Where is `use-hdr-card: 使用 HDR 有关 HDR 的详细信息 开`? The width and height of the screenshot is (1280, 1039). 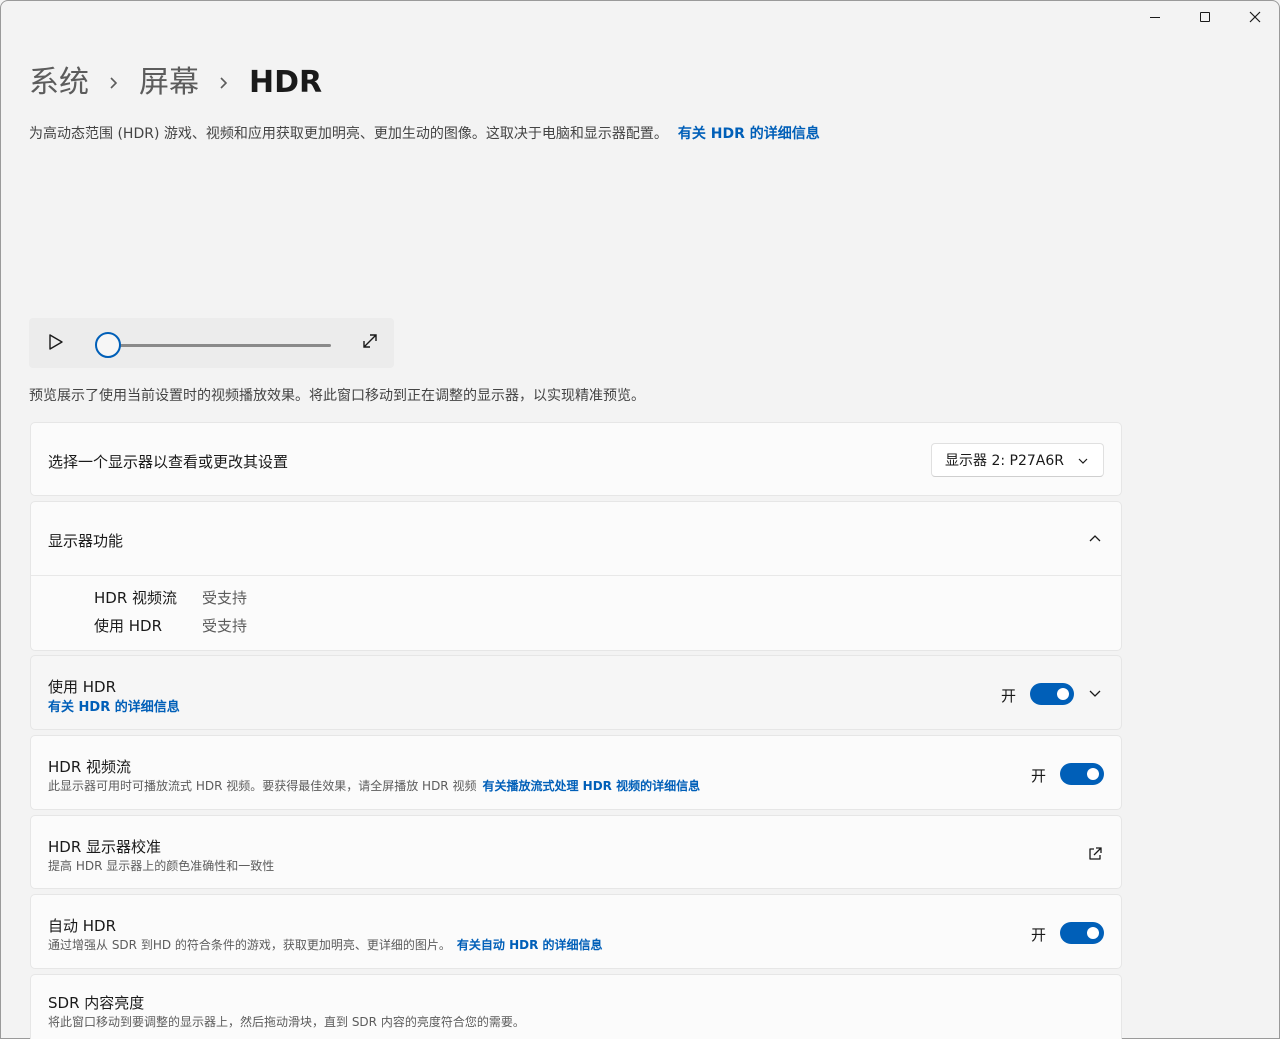
use-hdr-card: 使用 HDR 有关 HDR 的详细信息 开 is located at coordinates (576, 692).